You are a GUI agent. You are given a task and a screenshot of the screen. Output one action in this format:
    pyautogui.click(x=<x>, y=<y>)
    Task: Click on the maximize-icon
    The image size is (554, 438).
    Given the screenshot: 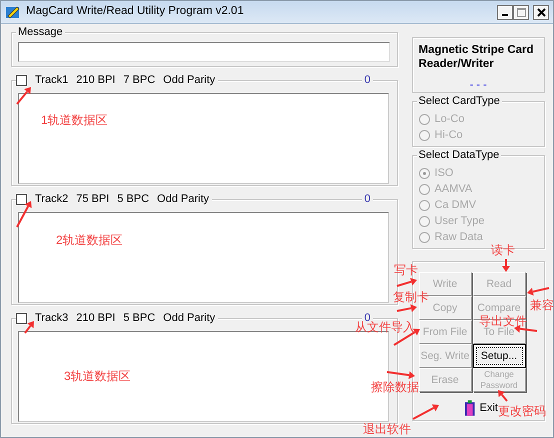 What is the action you would take?
    pyautogui.click(x=521, y=12)
    